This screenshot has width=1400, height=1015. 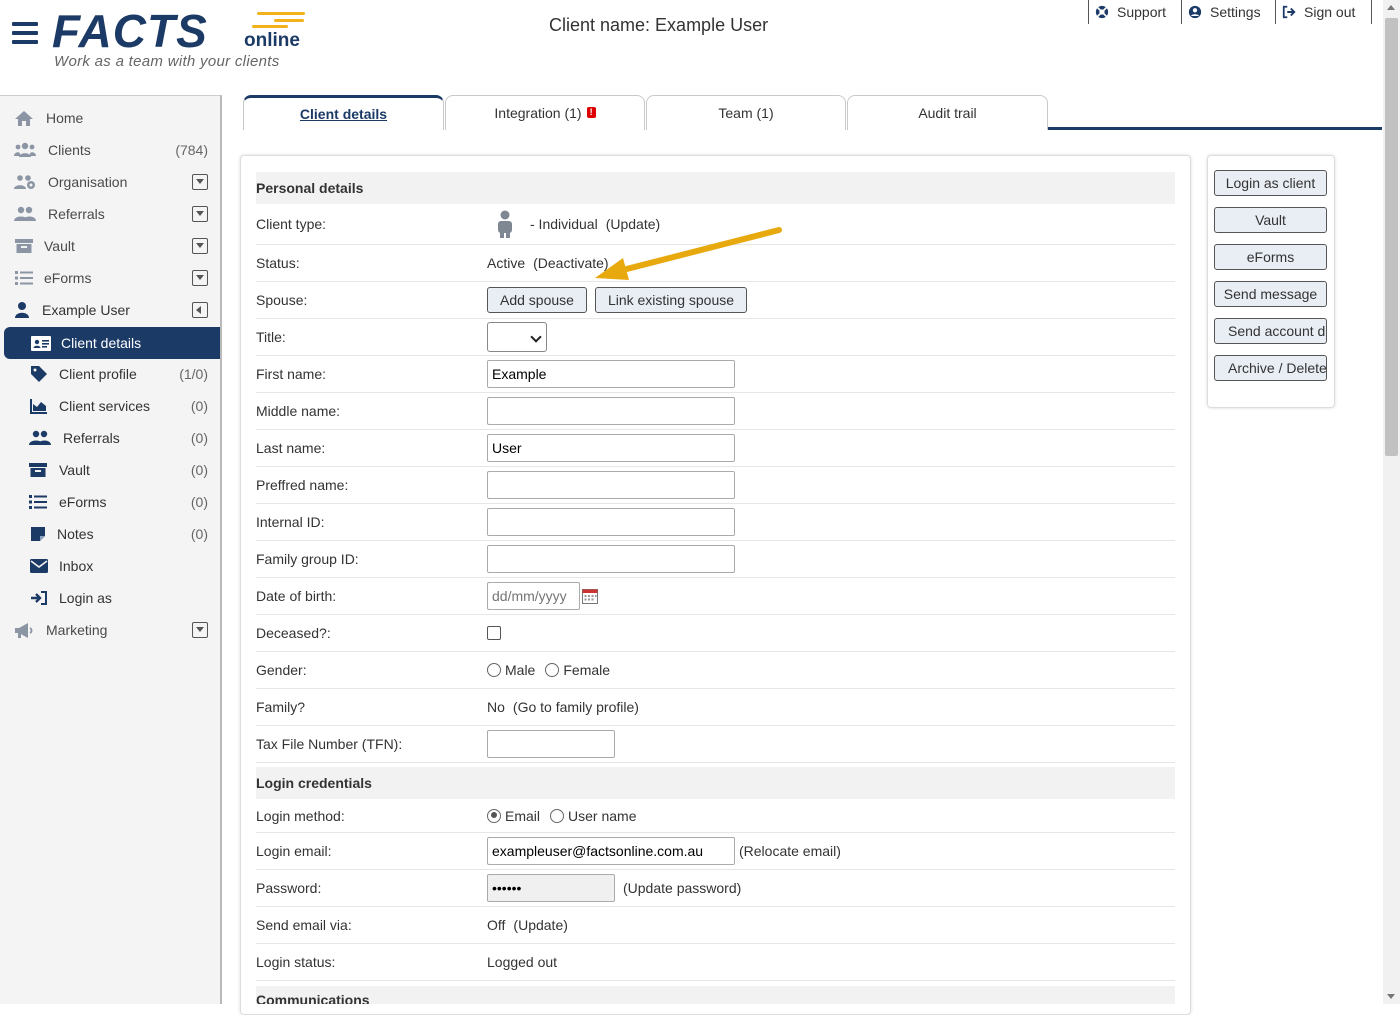 I want to click on topnav-divider, so click(x=1371, y=12).